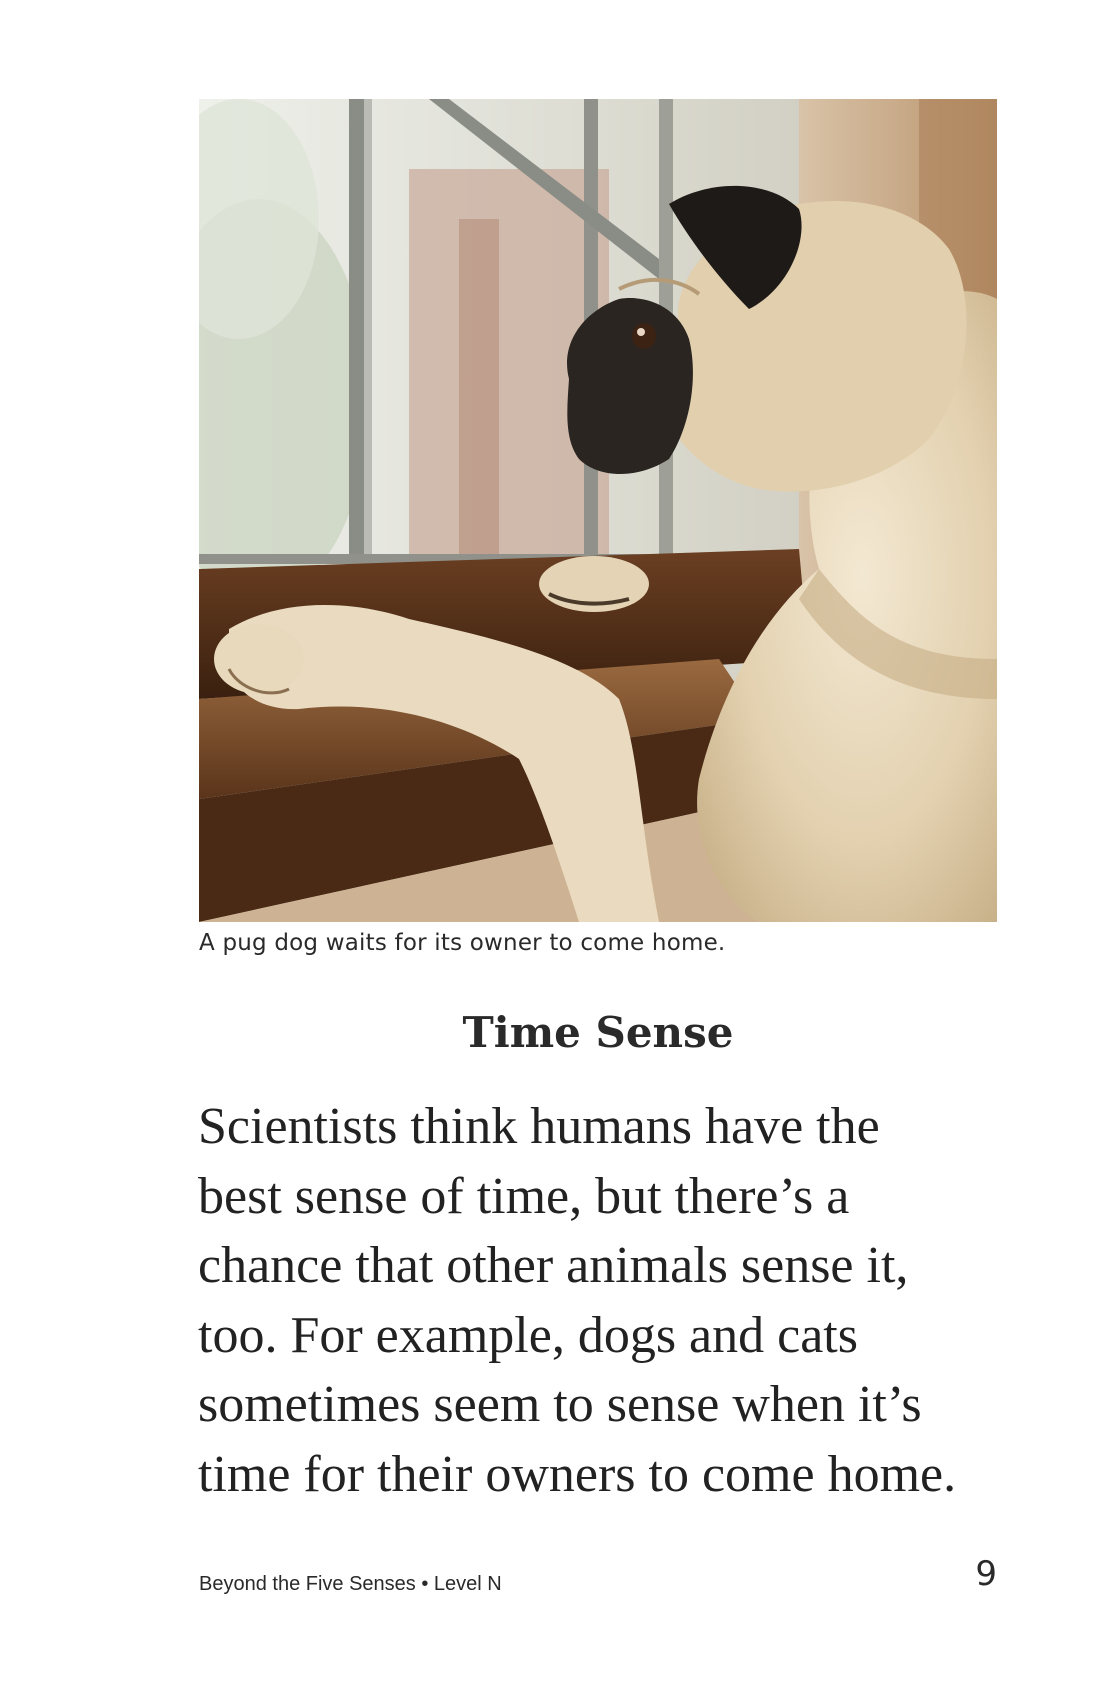  Describe the element at coordinates (350, 1584) in the screenshot. I see `footer-book-info: Beyond the Five Senses • Level N` at that location.